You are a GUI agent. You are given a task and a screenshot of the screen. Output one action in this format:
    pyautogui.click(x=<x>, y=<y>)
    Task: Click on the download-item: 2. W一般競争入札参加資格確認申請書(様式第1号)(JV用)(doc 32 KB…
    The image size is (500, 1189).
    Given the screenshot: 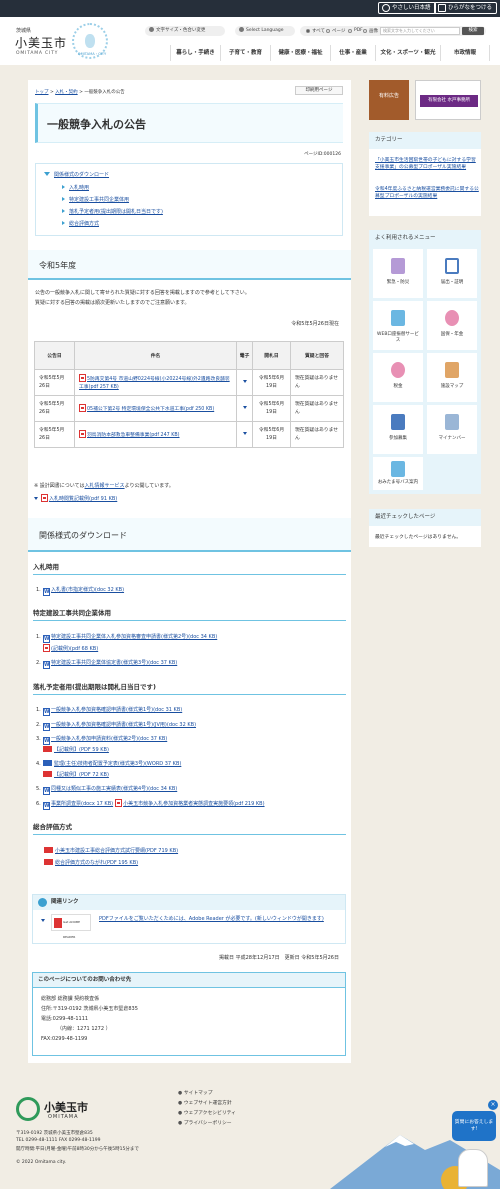 What is the action you would take?
    pyautogui.click(x=116, y=726)
    